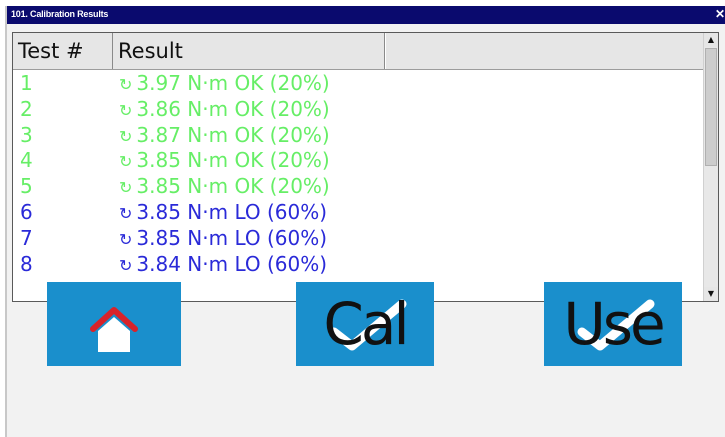 Image resolution: width=725 pixels, height=437 pixels. What do you see at coordinates (711, 40) in the screenshot?
I see `scroll-up-arrow-icon: ▲` at bounding box center [711, 40].